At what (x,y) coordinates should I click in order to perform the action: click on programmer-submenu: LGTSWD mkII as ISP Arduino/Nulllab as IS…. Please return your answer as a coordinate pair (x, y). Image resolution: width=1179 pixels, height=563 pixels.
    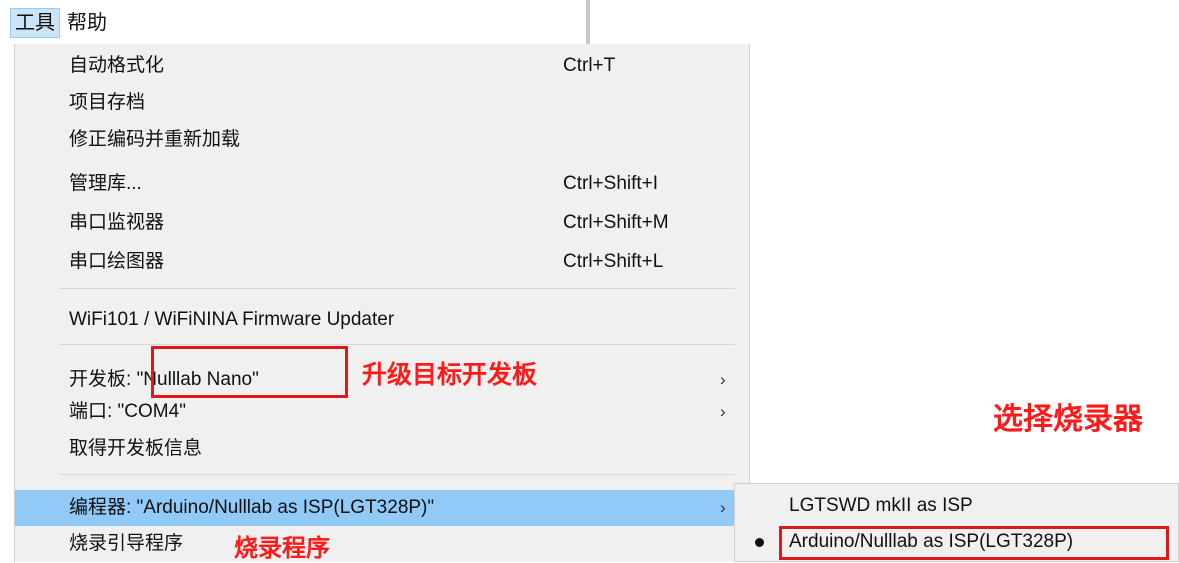
    Looking at the image, I should click on (956, 522).